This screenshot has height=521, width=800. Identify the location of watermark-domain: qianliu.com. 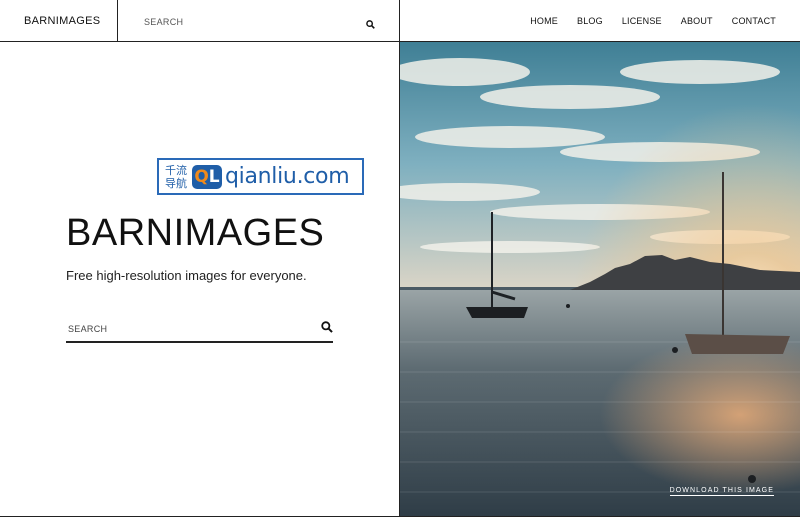
(287, 176).